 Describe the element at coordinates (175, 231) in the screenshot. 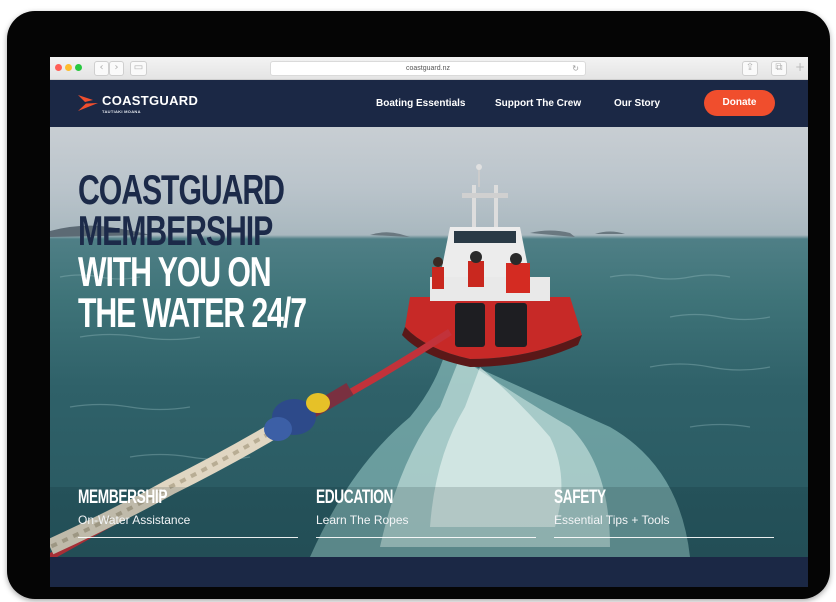

I see `headline-line-2: MEMBERSHIP` at that location.